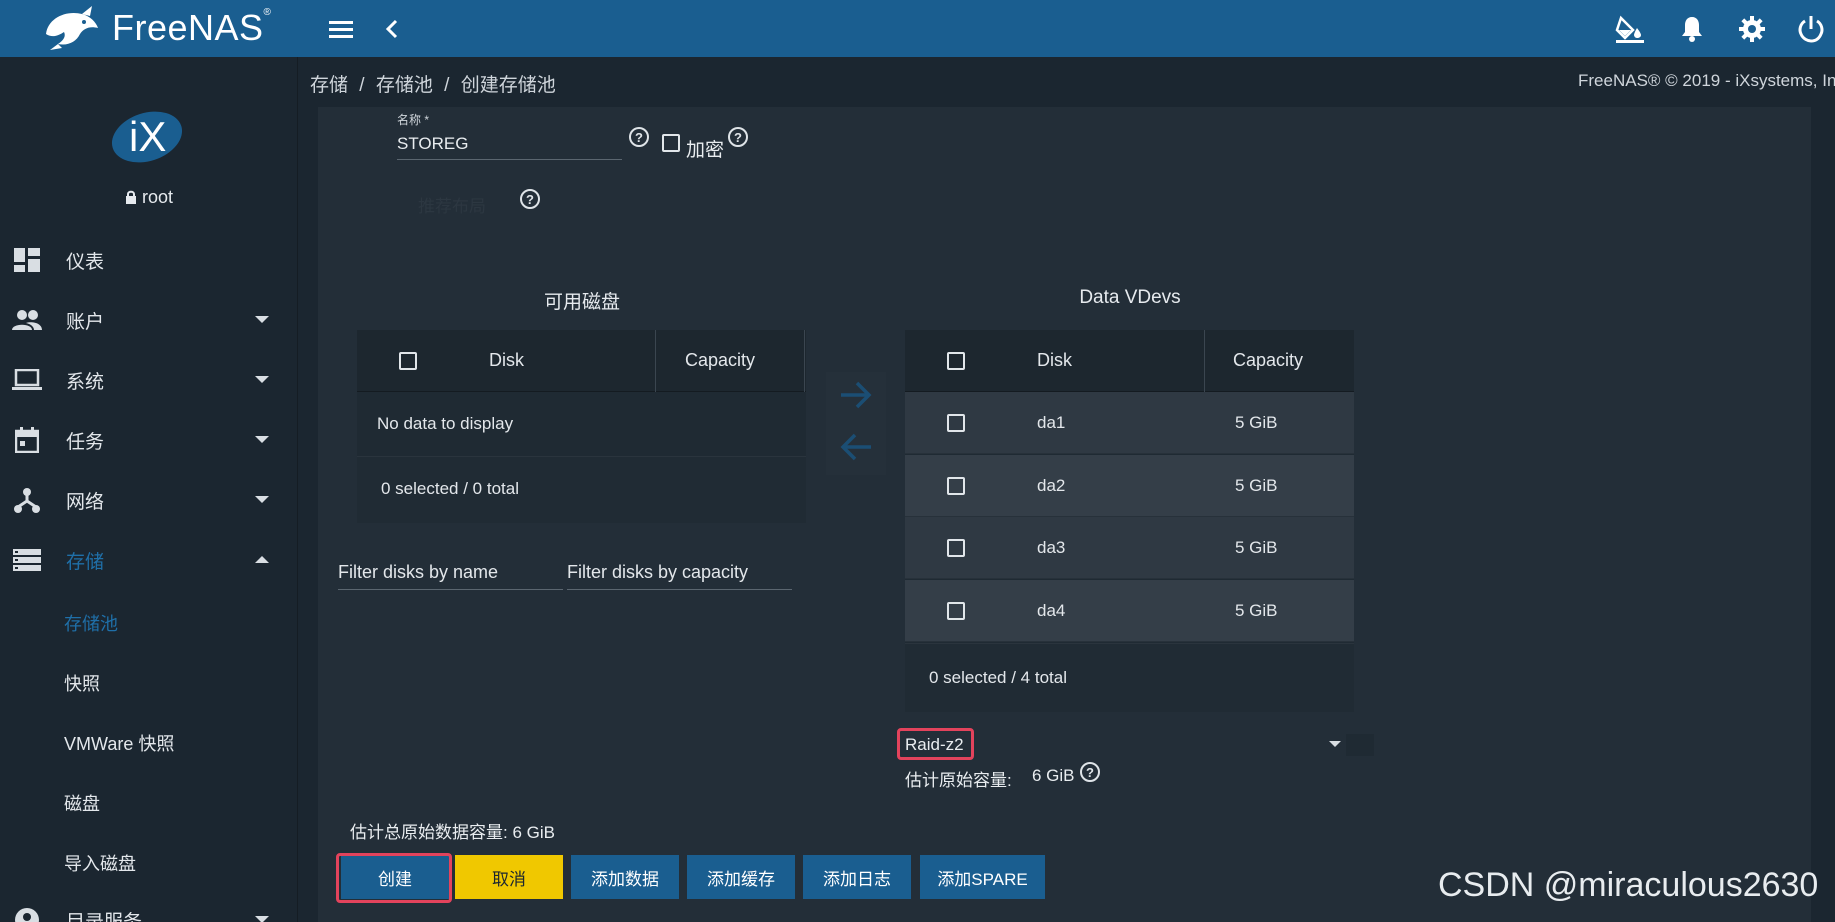 The height and width of the screenshot is (922, 1835). Describe the element at coordinates (998, 677) in the screenshot. I see `selection-count: 0 selected / 4 total` at that location.